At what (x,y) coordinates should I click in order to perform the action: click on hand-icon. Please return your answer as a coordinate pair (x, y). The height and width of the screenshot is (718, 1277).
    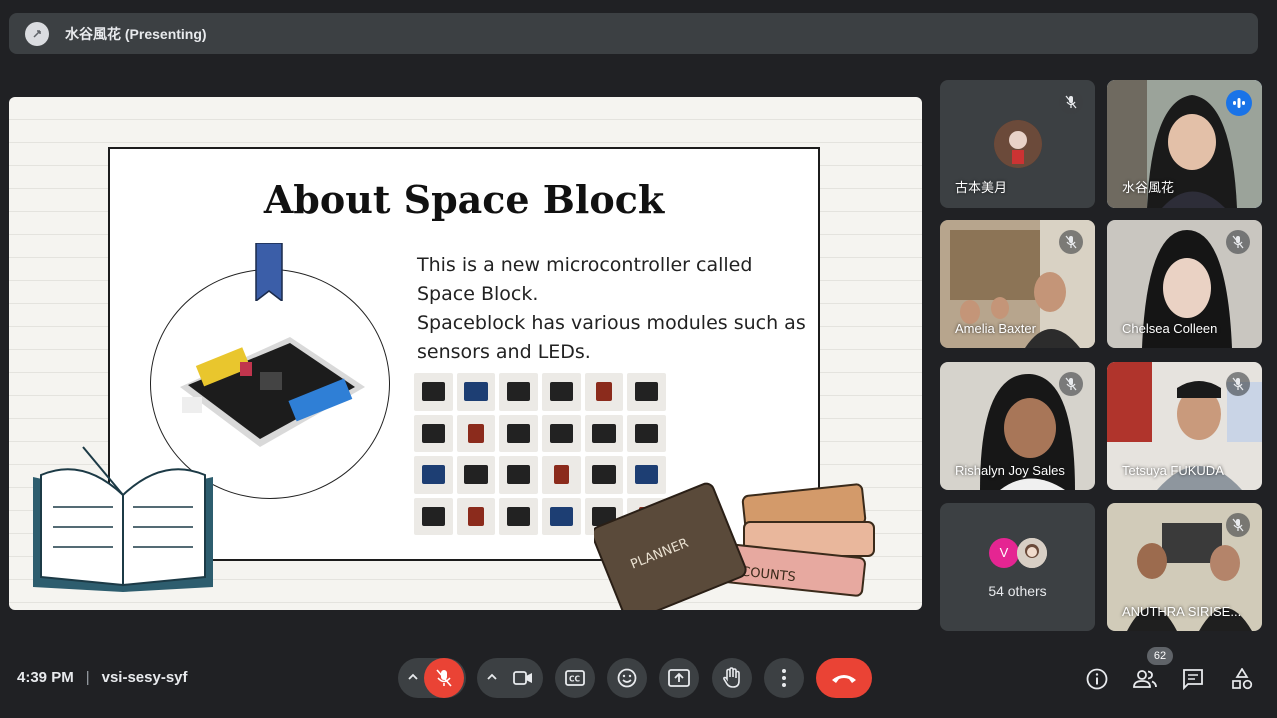
    Looking at the image, I should click on (731, 677).